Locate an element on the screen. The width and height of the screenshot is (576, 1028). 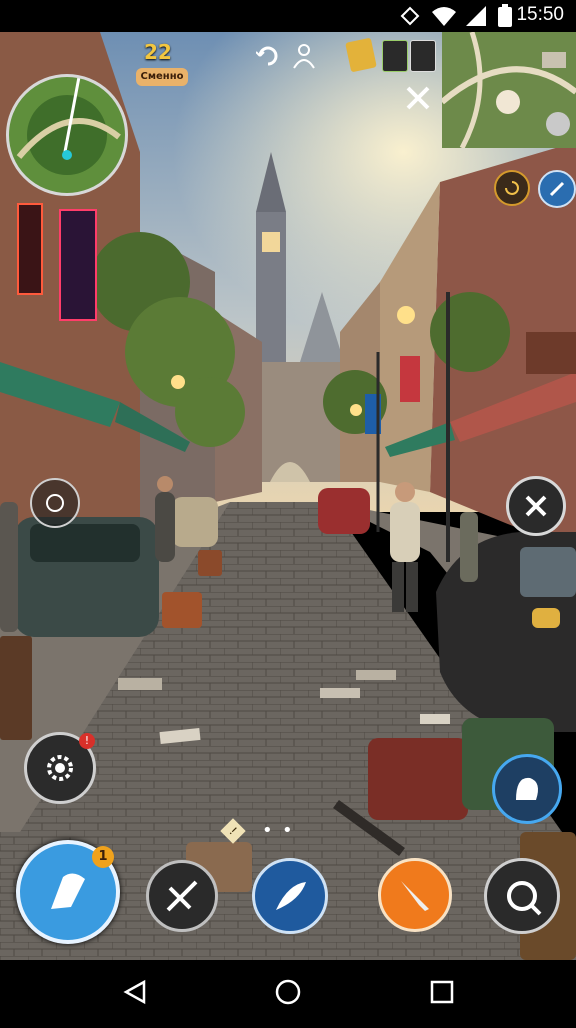
crossbow-skill-button is located at coordinates (182, 896).